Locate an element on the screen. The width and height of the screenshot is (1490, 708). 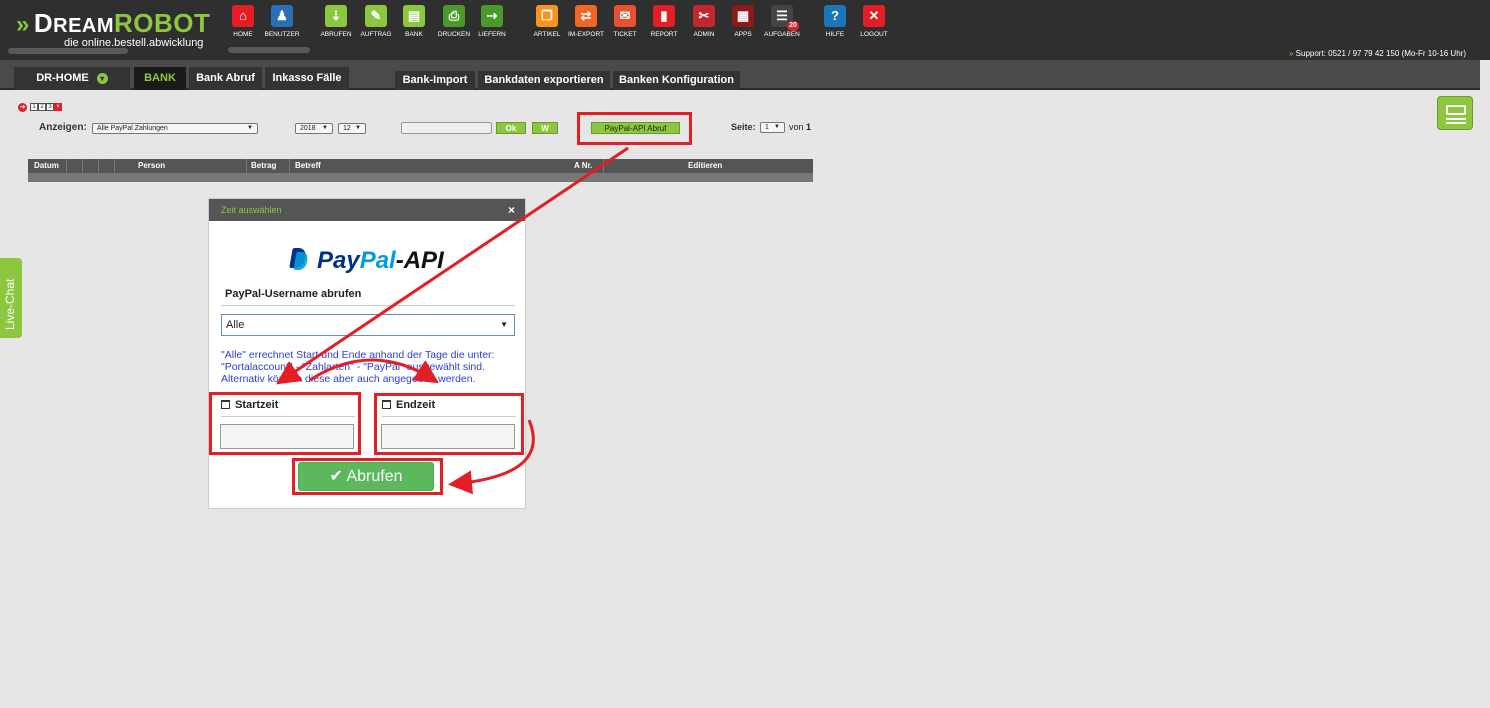
arrow-to-startzeit is located at coordinates (452, 265).